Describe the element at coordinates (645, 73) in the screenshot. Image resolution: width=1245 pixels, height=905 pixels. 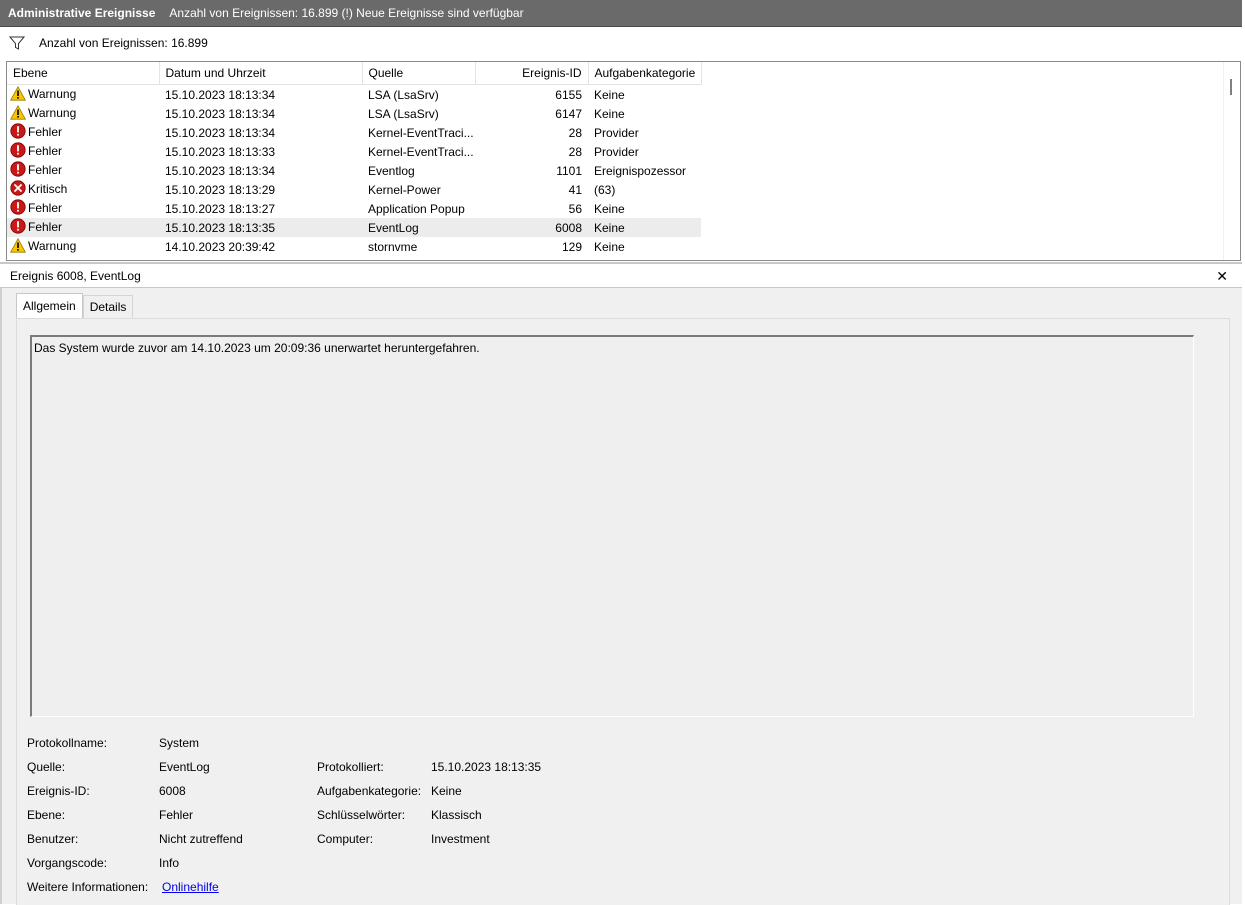
I see `column-header-aufgabenkategorie: Aufgabenkategorie` at that location.